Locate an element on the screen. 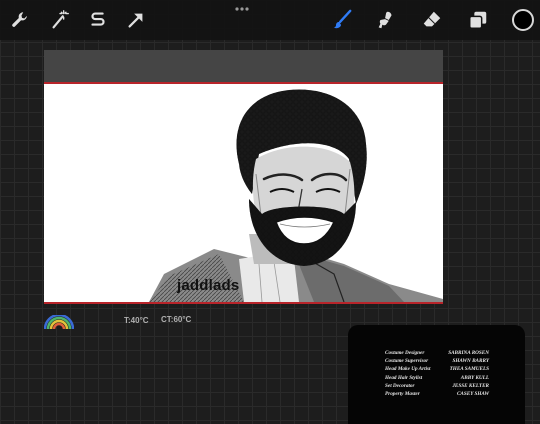 This screenshot has width=540, height=424. credit-row: Costume Designer SABRINA ROSEN is located at coordinates (436, 354).